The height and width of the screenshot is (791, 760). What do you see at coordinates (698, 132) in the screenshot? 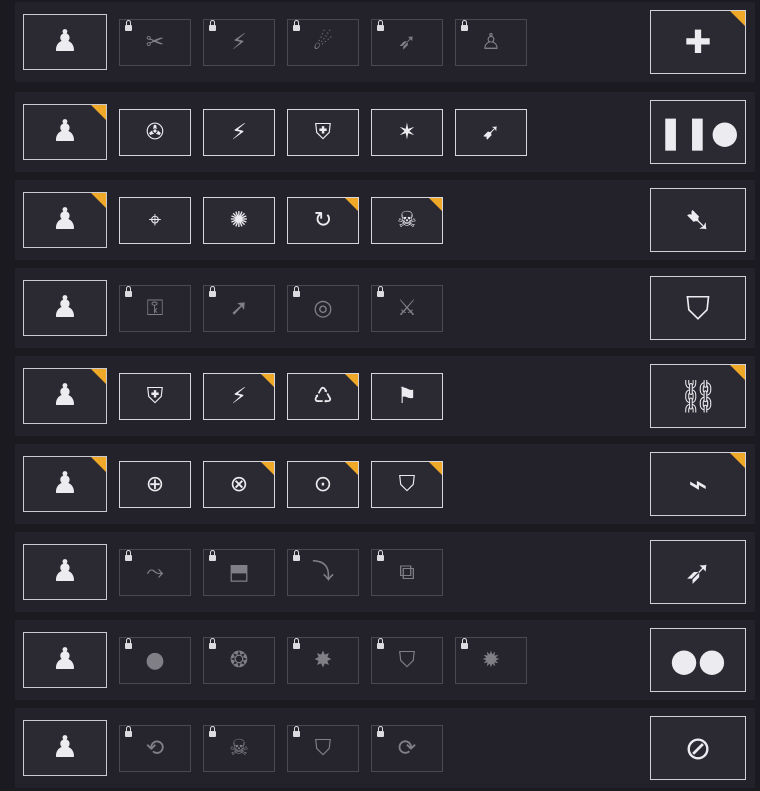
I see `ability-slot-support: ❚❚●` at bounding box center [698, 132].